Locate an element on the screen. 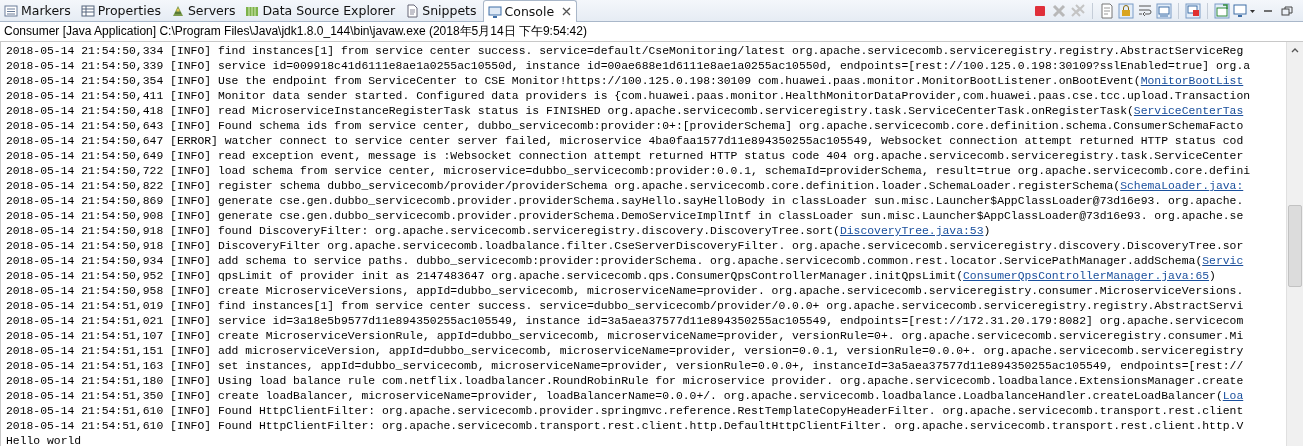 Image resolution: width=1303 pixels, height=446 pixels. log-line: 2018-05-14 21:54:50,918 [INFO] DiscoveryFilter org.apache.servicecomb.loadbalance.filter.CseServerDiscoveryFilter. org.apache.servicecomb.serviceregistry.discovery.DiscoveryTree.sor is located at coordinates (625, 246).